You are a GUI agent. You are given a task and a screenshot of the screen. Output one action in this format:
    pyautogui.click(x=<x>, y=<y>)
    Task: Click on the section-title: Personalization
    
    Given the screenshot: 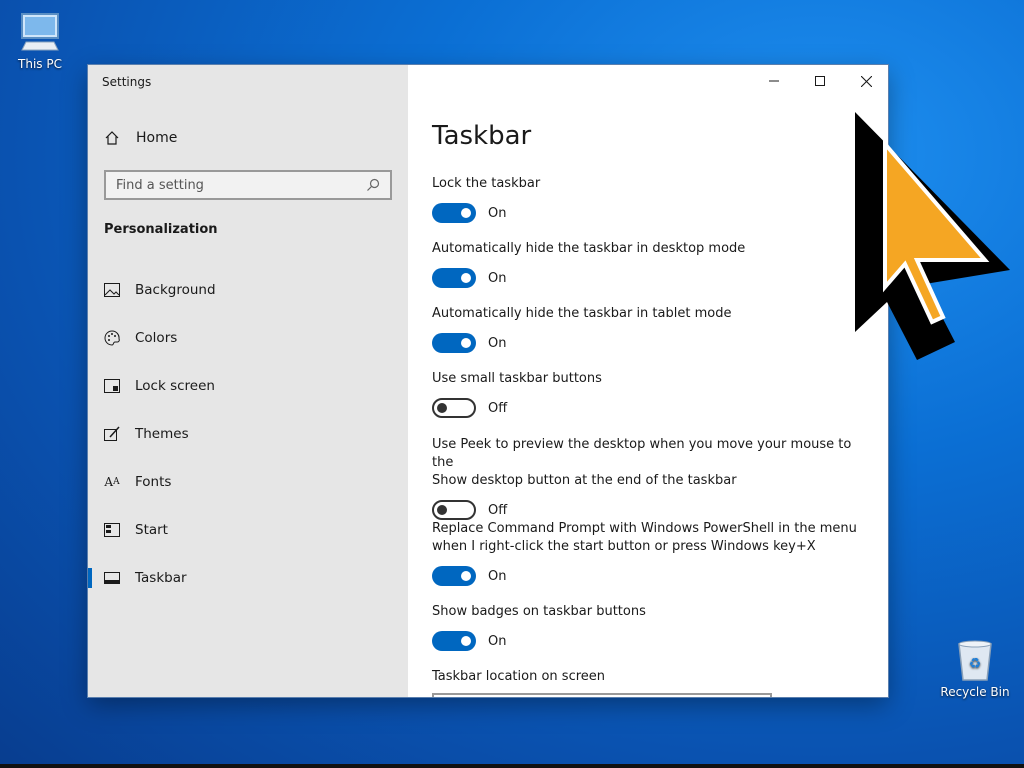 What is the action you would take?
    pyautogui.click(x=161, y=229)
    